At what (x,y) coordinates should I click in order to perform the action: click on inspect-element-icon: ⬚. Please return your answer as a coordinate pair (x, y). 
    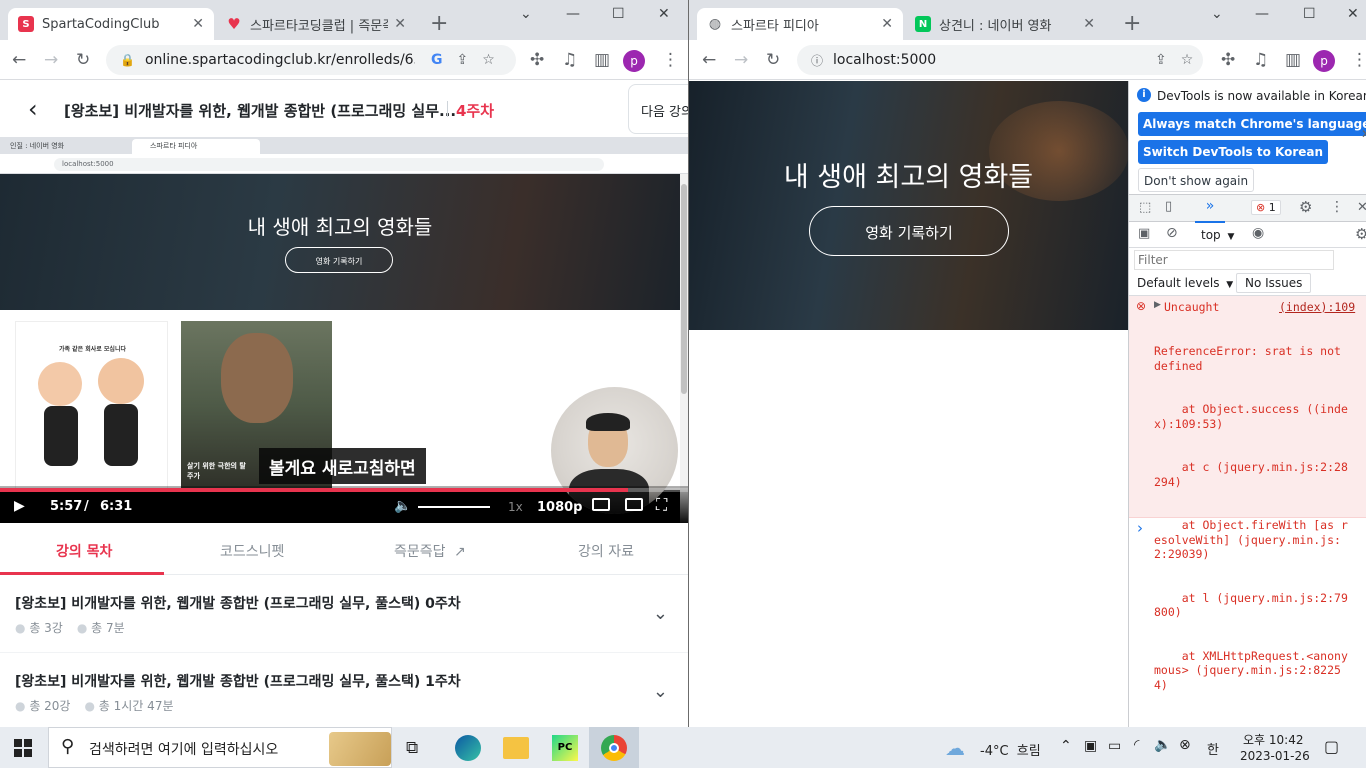
    Looking at the image, I should click on (1145, 207).